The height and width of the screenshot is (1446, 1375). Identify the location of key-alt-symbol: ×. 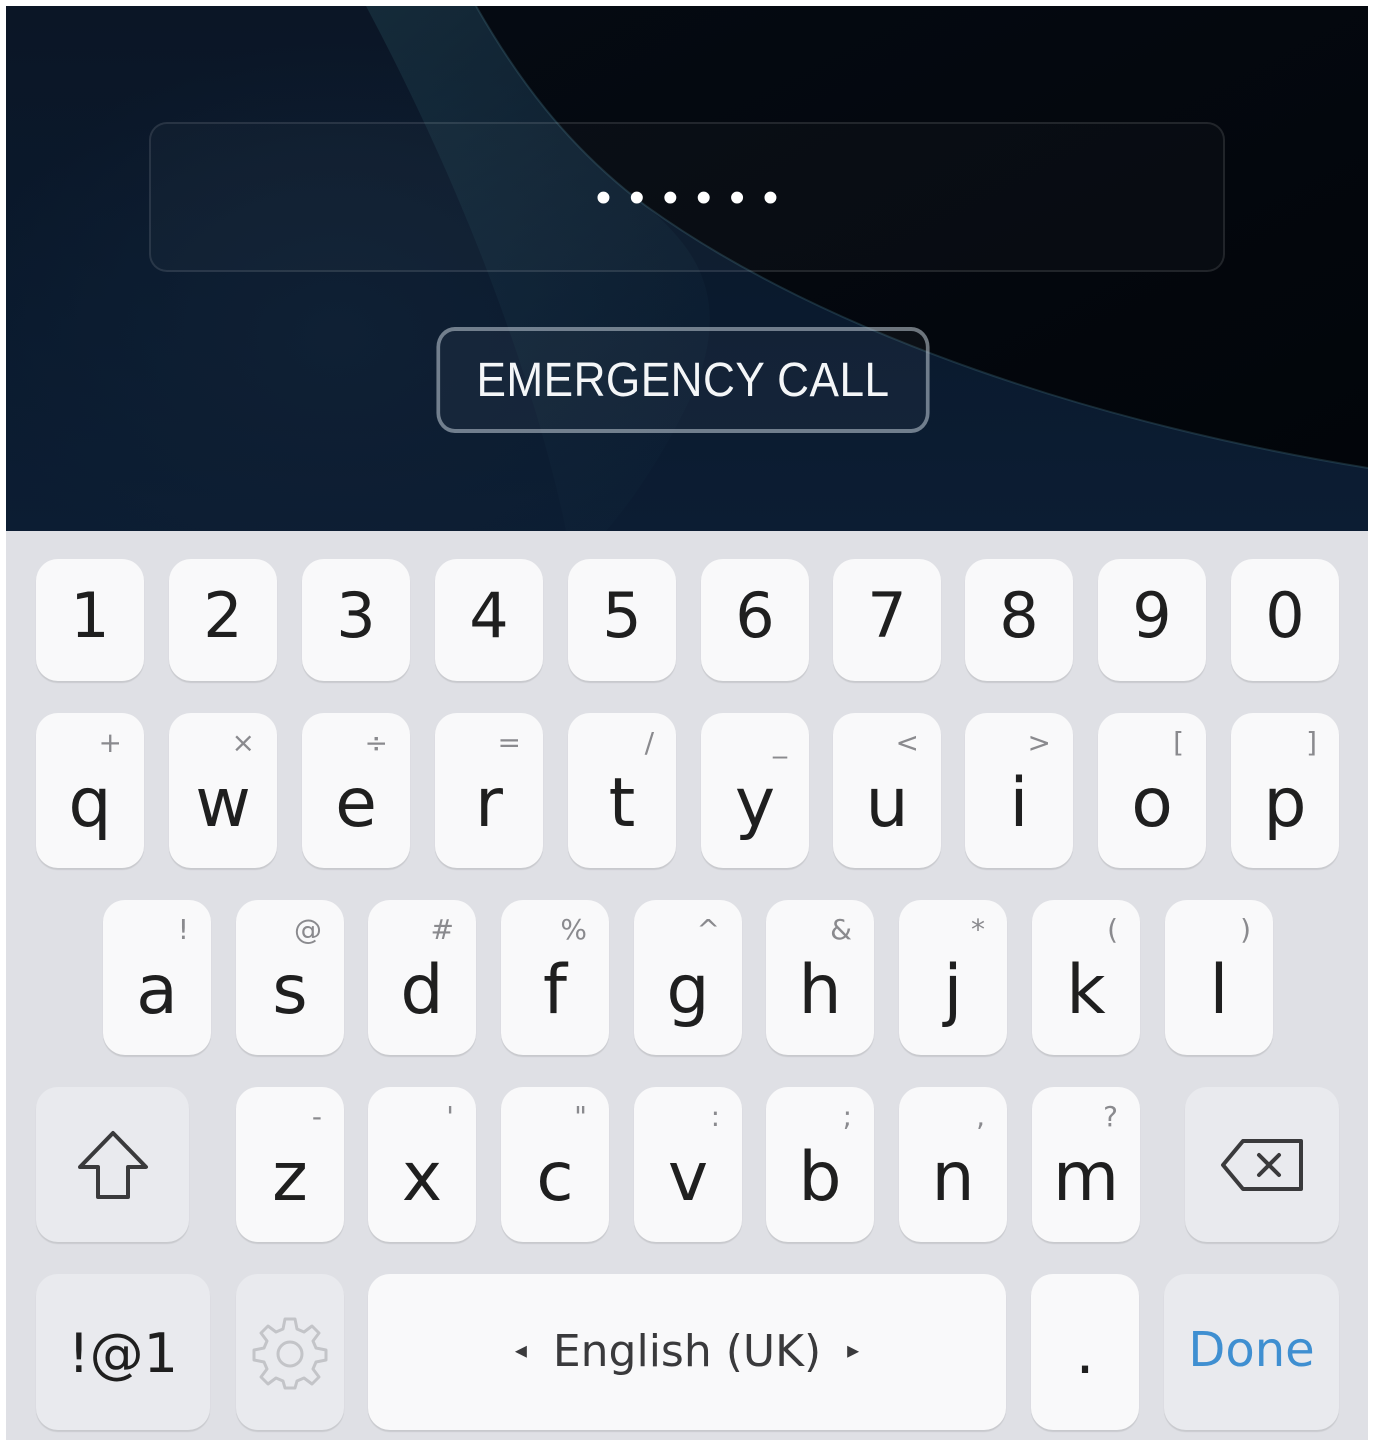
(243, 742).